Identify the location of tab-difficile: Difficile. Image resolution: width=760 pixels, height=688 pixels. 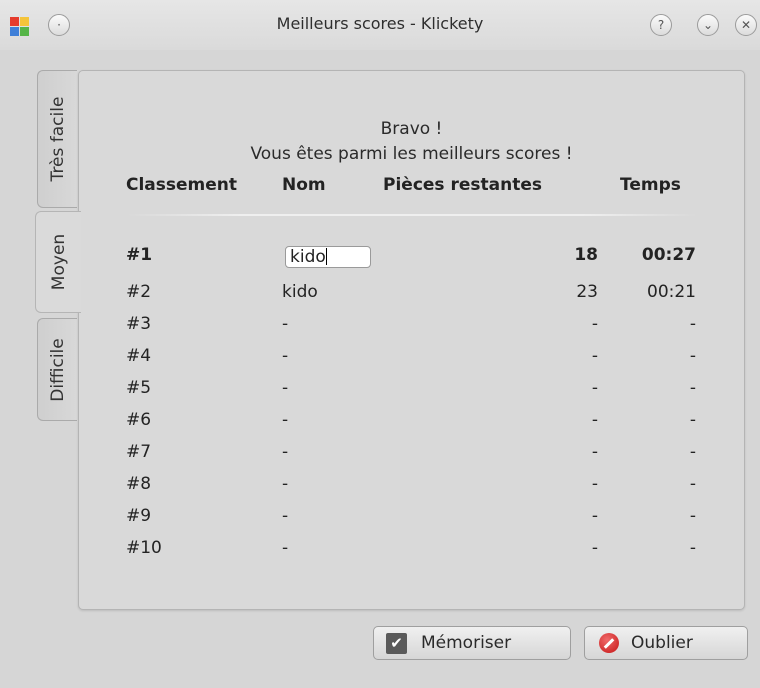
(57, 369).